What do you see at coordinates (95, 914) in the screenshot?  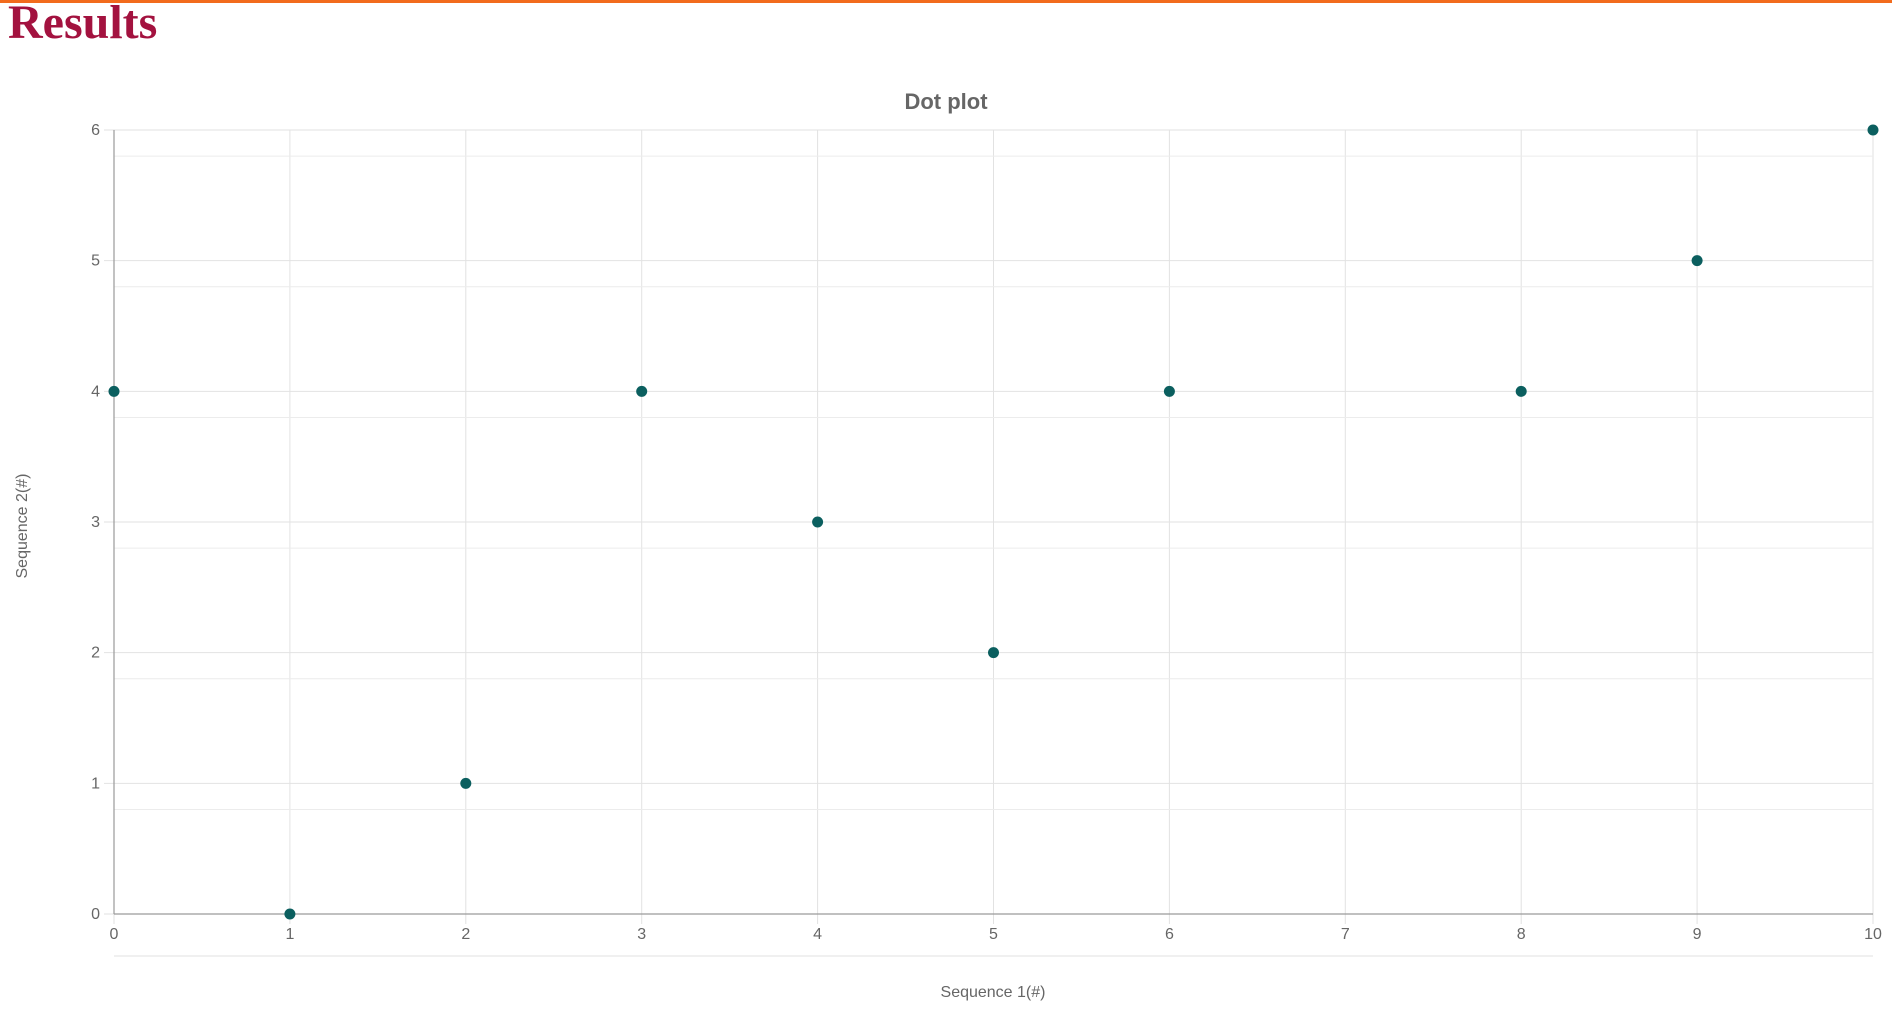 I see `y-tick-label: 0` at bounding box center [95, 914].